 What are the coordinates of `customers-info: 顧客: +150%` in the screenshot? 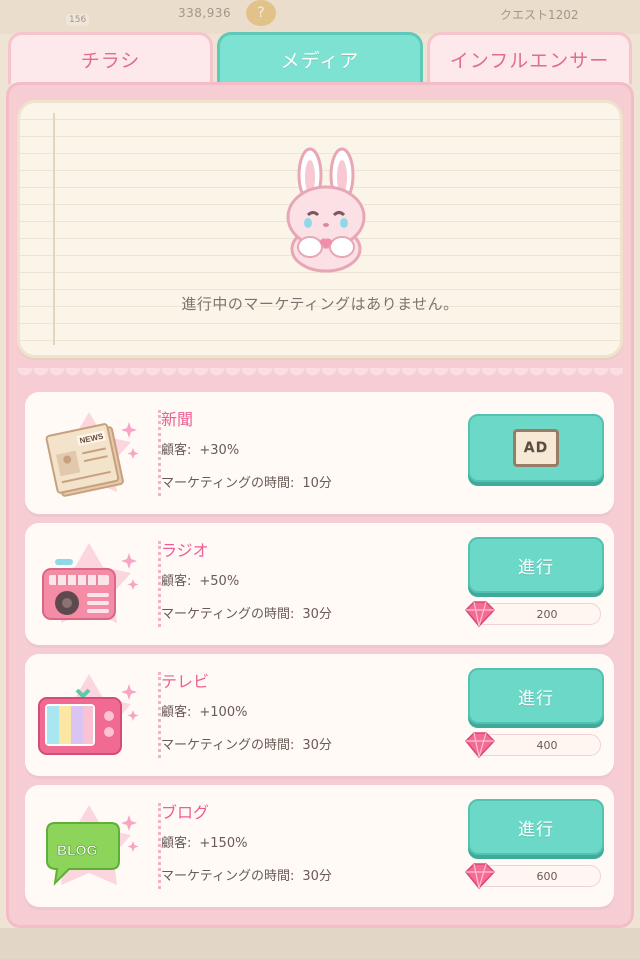 It's located at (204, 841).